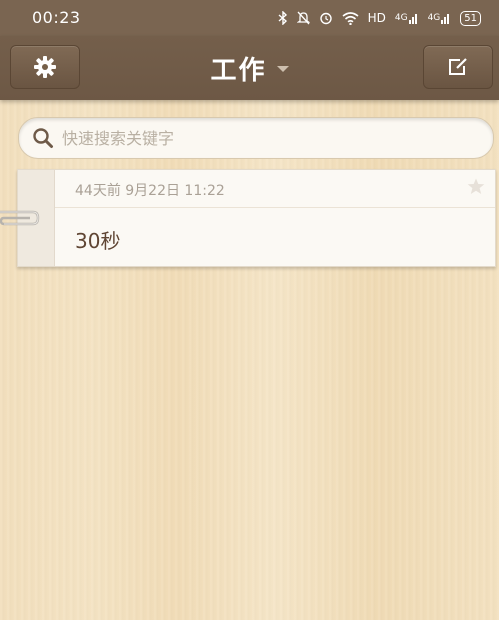 The height and width of the screenshot is (620, 499). I want to click on new-note-button, so click(458, 67).